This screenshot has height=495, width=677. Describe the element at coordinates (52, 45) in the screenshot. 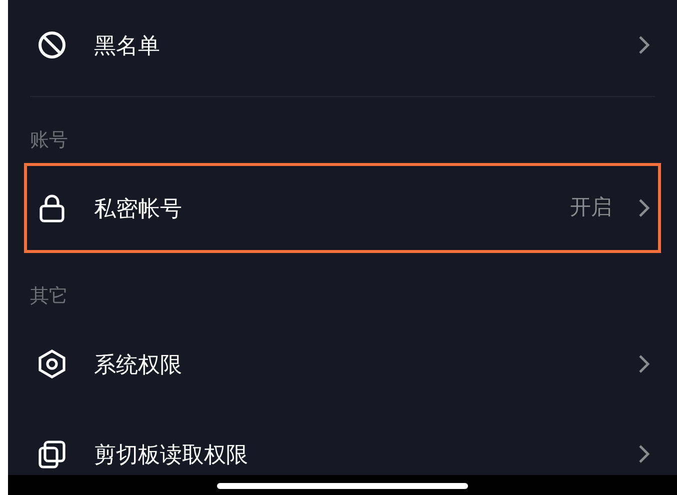

I see `block-icon` at that location.